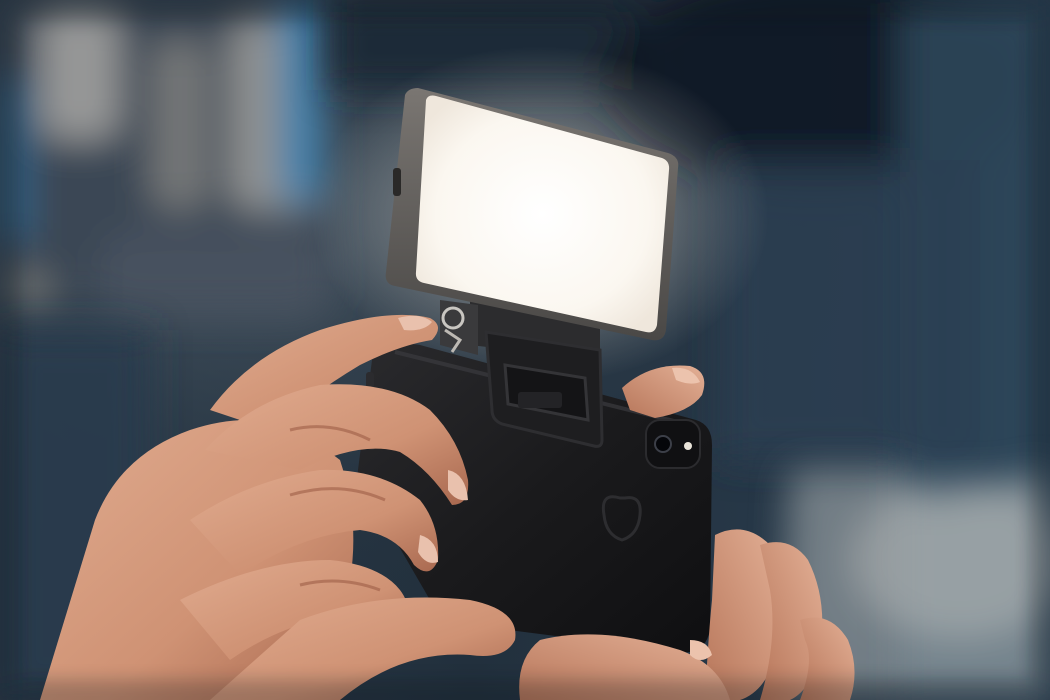  What do you see at coordinates (673, 444) in the screenshot?
I see `camera-module` at bounding box center [673, 444].